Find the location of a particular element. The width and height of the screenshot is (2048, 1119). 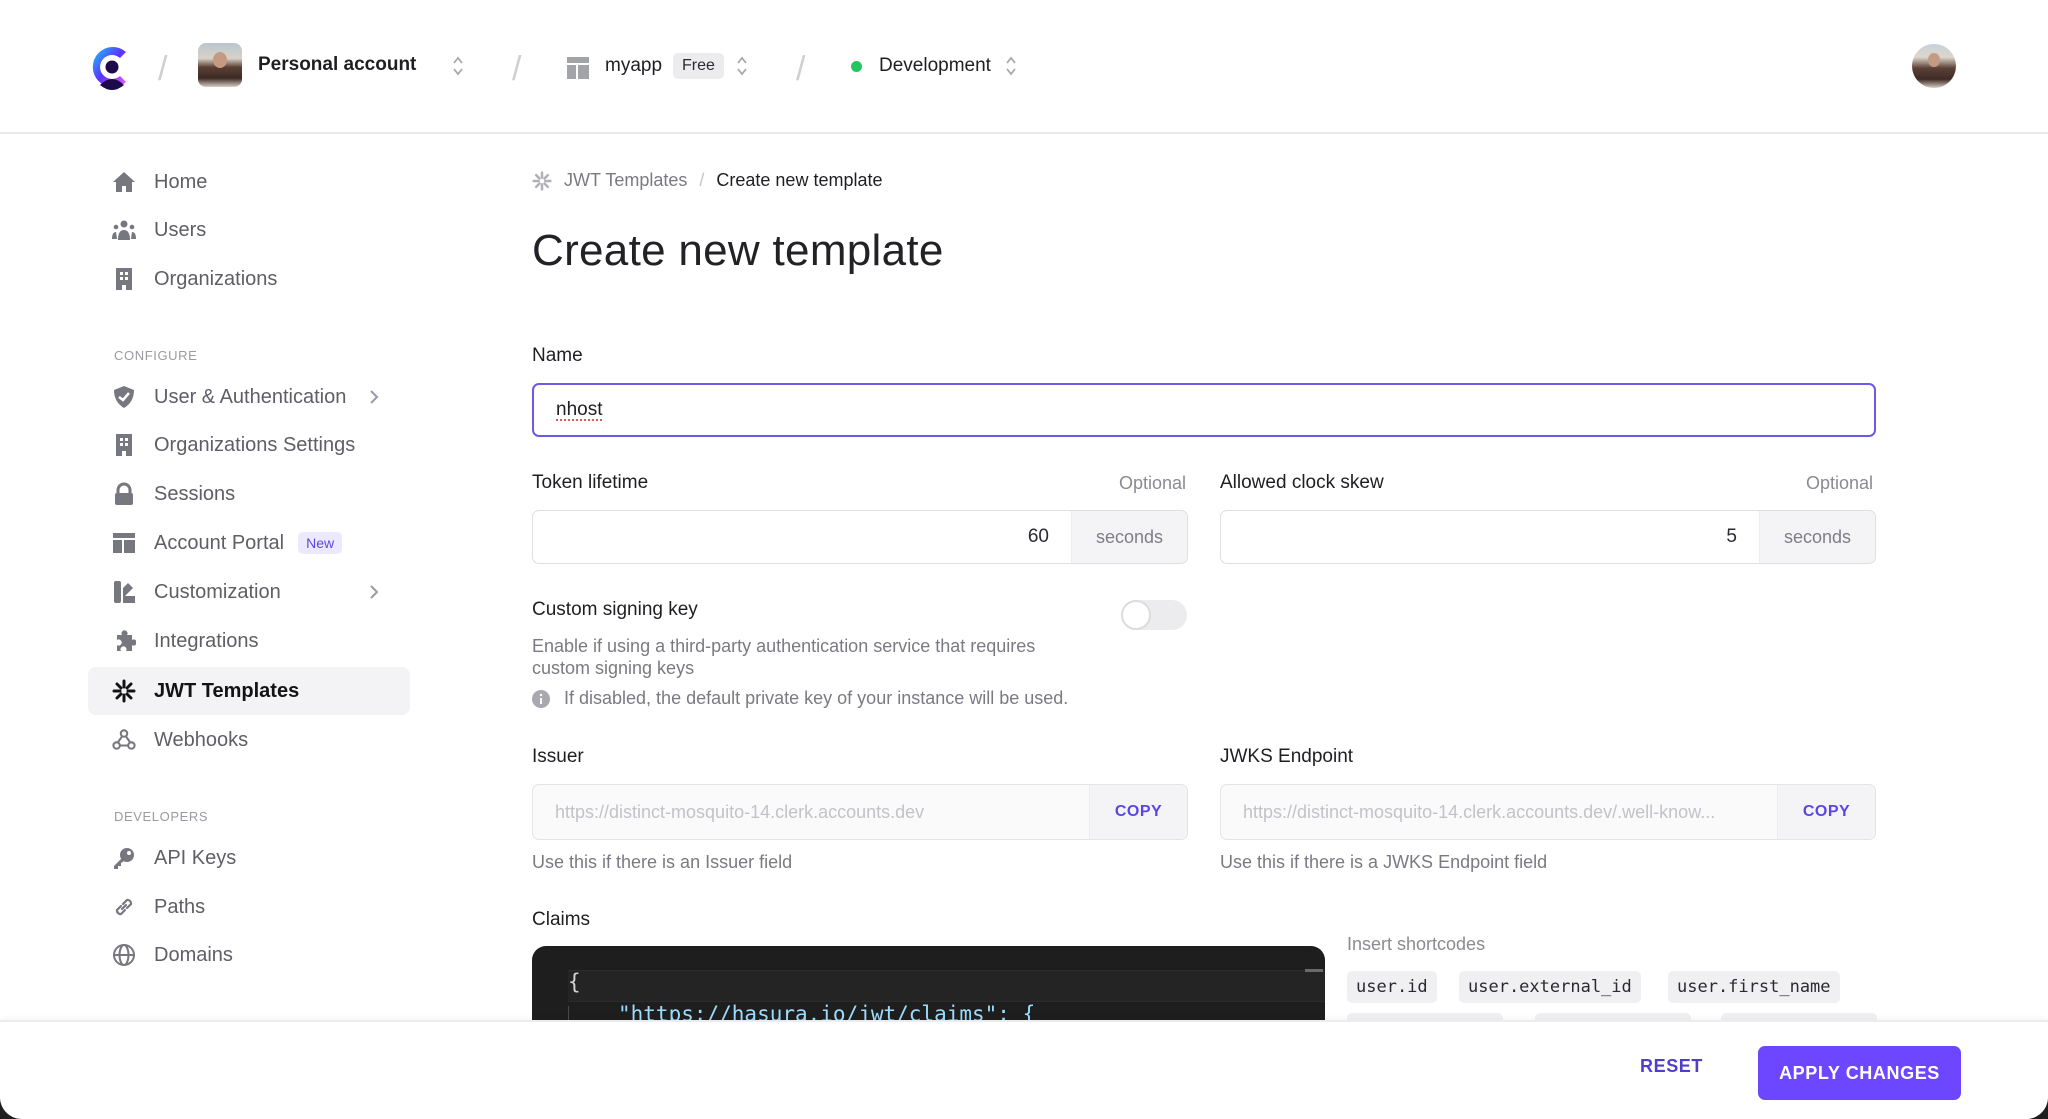

sidebar-item-organizations-settings: Organizations Settings is located at coordinates (249, 445).